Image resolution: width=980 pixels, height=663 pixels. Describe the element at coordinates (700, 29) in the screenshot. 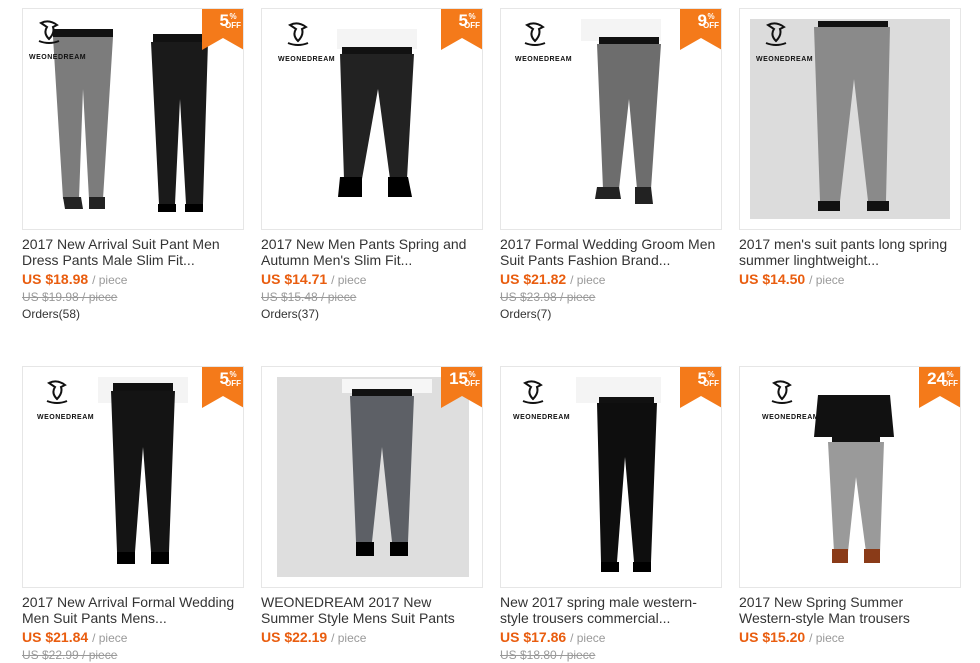

I see `discount-badge: 9 % OFF` at that location.